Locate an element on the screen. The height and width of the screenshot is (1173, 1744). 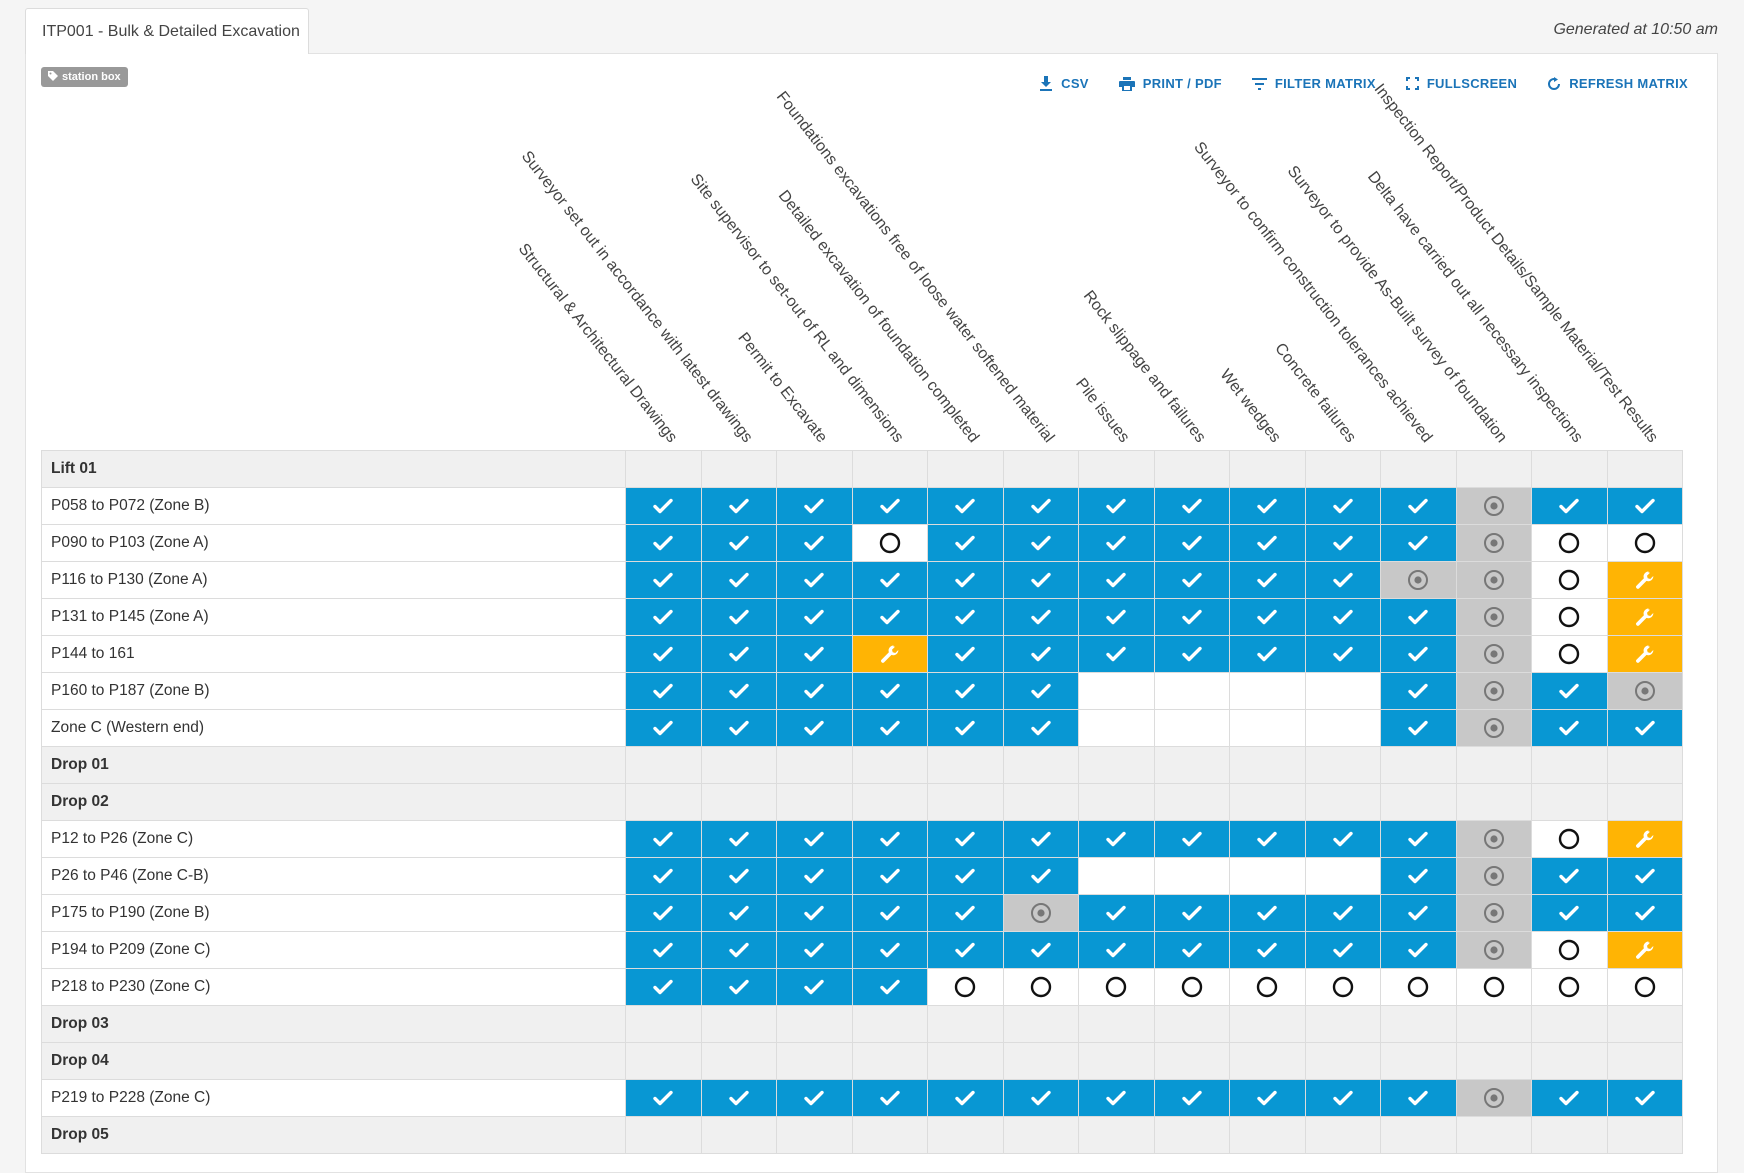
row-label: P116 to P130 (Zone A) is located at coordinates (333, 580).